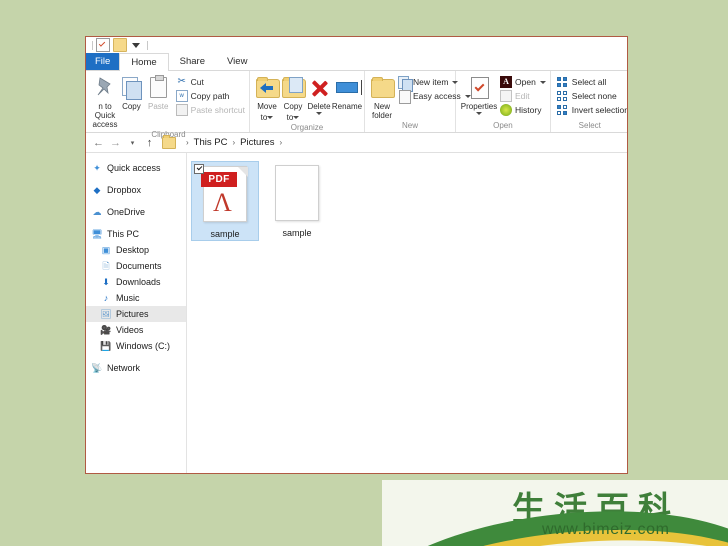  Describe the element at coordinates (347, 106) in the screenshot. I see `rename-label: Rename` at that location.